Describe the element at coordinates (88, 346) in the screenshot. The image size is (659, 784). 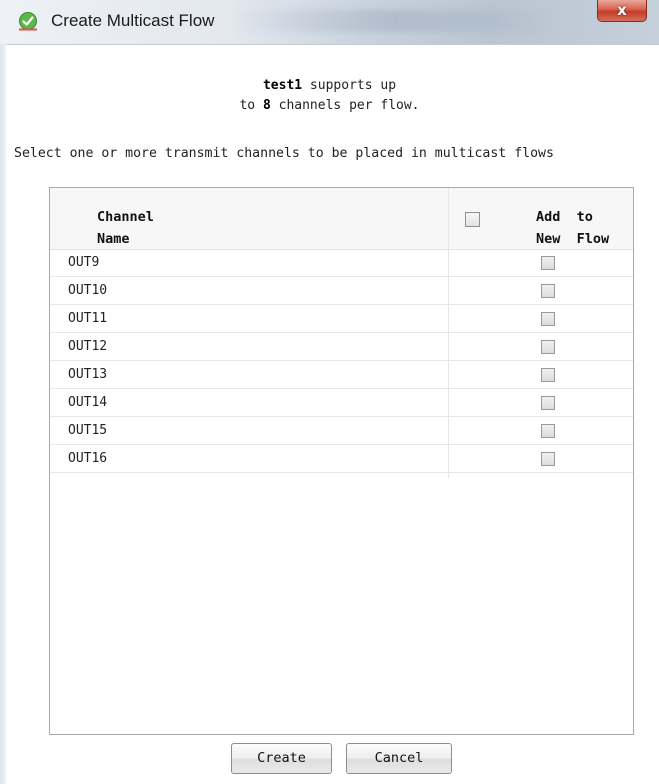
I see `channel-name-cell: OUT12` at that location.